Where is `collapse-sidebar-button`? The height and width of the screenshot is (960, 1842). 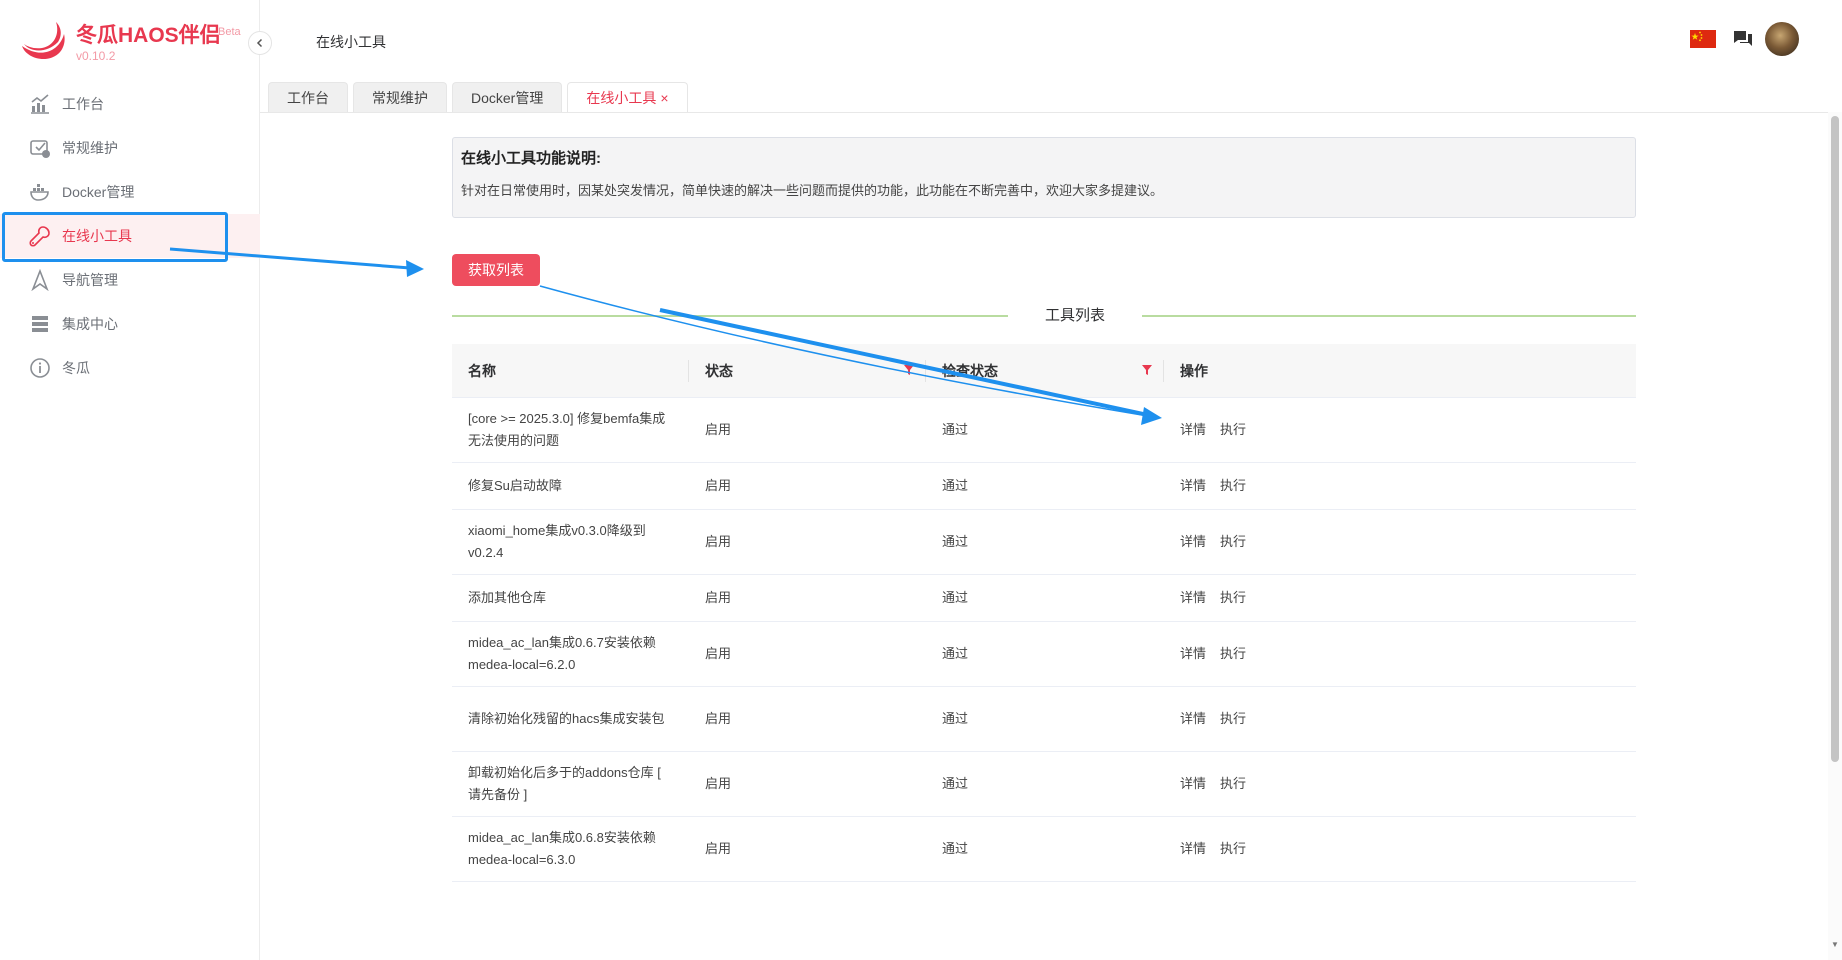 collapse-sidebar-button is located at coordinates (260, 43).